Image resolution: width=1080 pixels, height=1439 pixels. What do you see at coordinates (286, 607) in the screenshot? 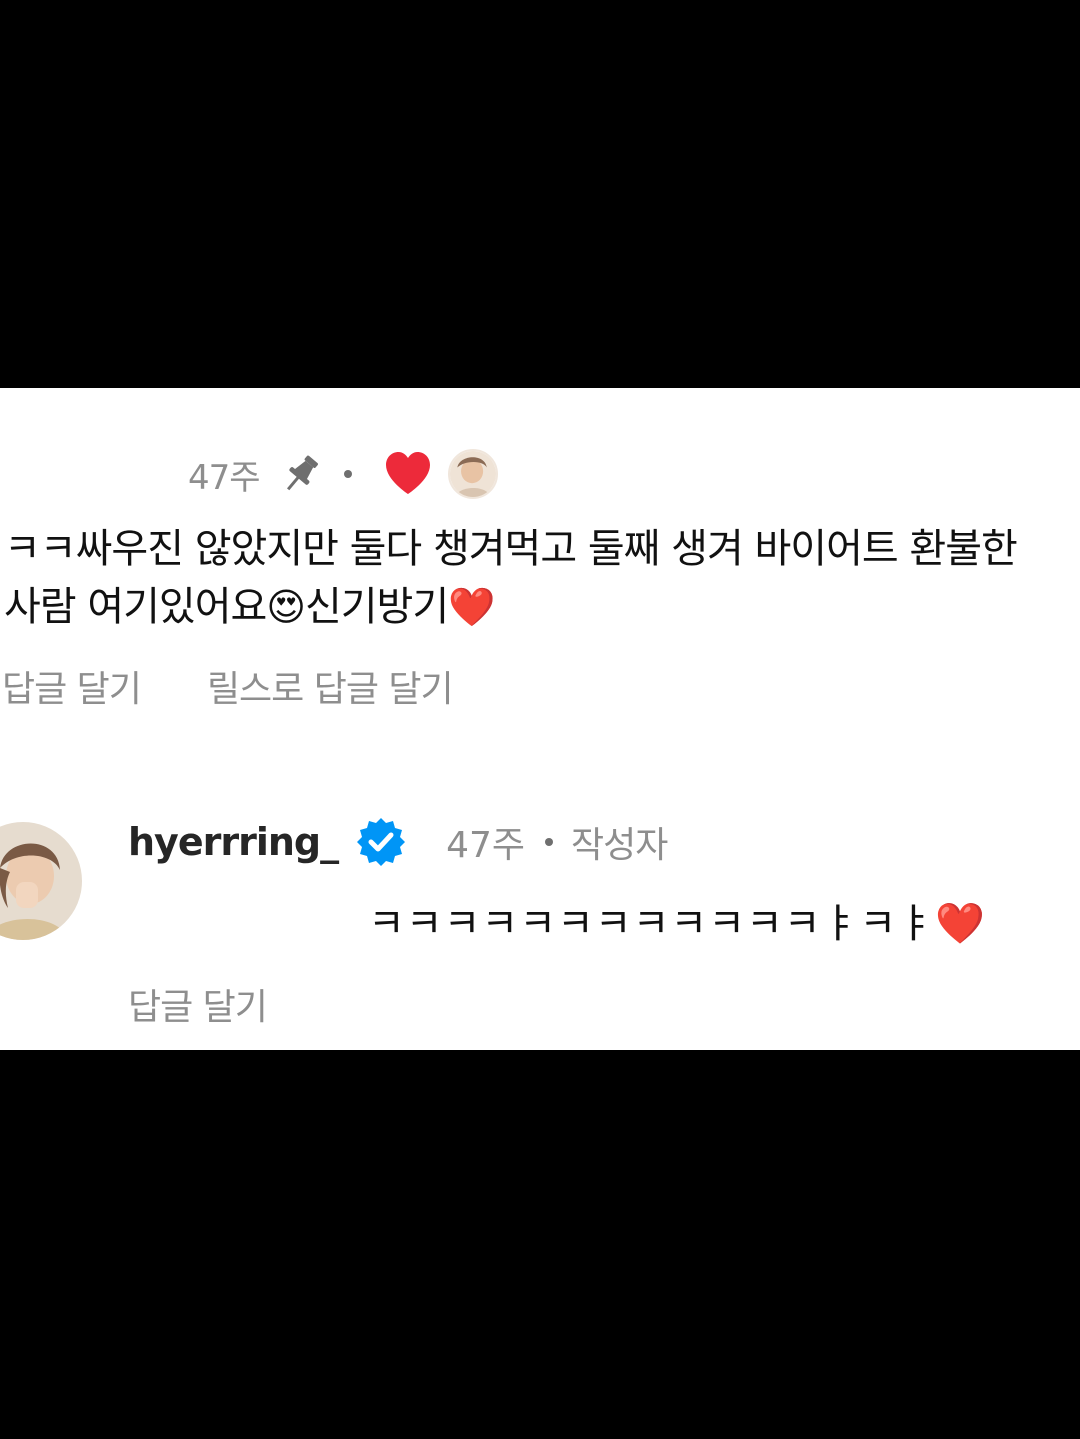
I see `smiling-heart-eyes-emoji: 😍` at bounding box center [286, 607].